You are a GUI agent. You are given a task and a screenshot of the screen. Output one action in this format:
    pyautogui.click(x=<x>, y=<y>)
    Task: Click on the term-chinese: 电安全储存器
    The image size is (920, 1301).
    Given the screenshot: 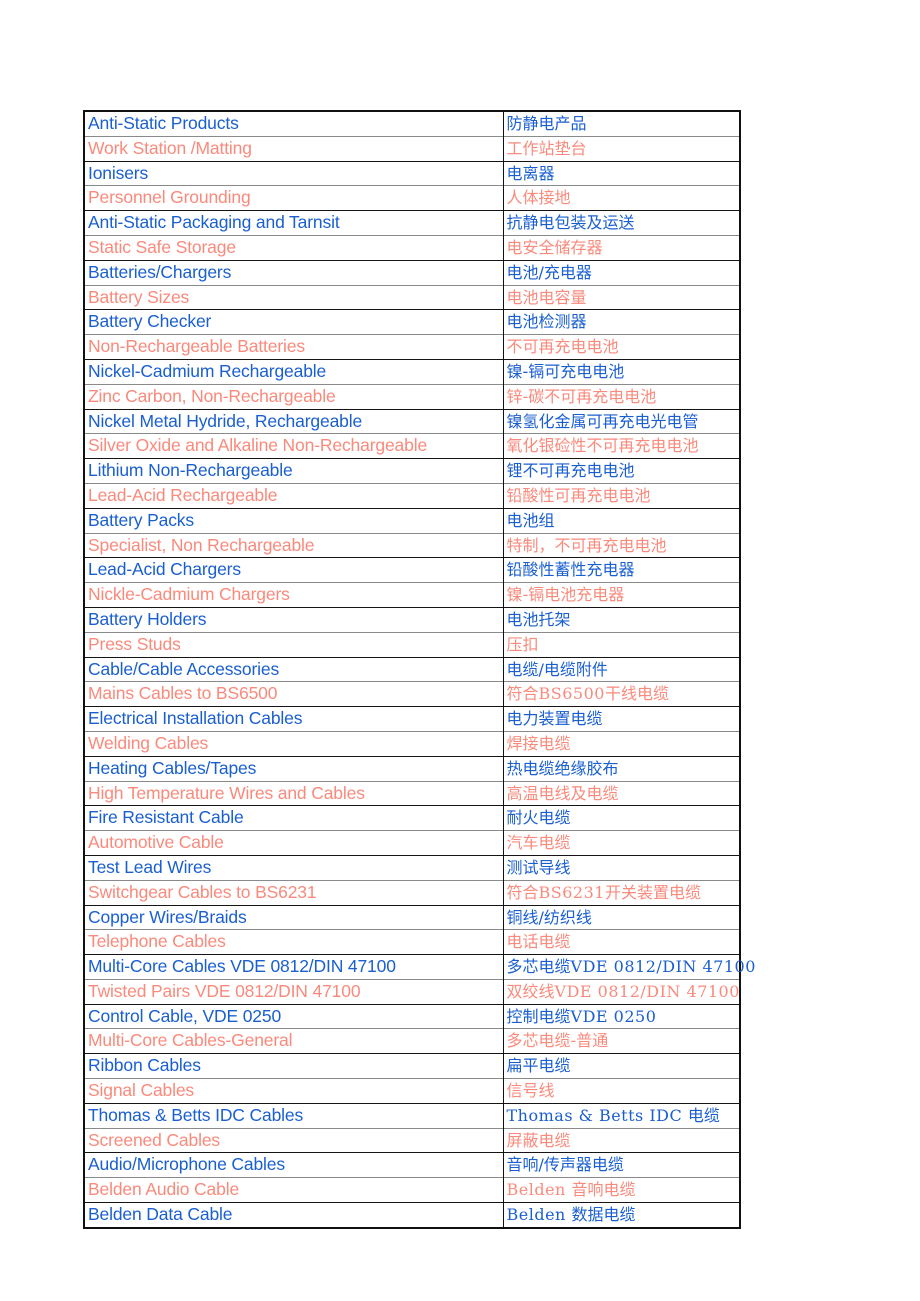 What is the action you would take?
    pyautogui.click(x=621, y=247)
    